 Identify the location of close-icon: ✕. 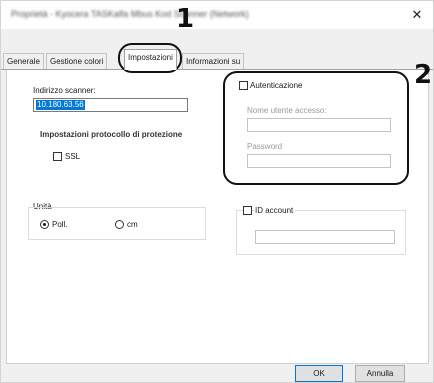
(417, 15).